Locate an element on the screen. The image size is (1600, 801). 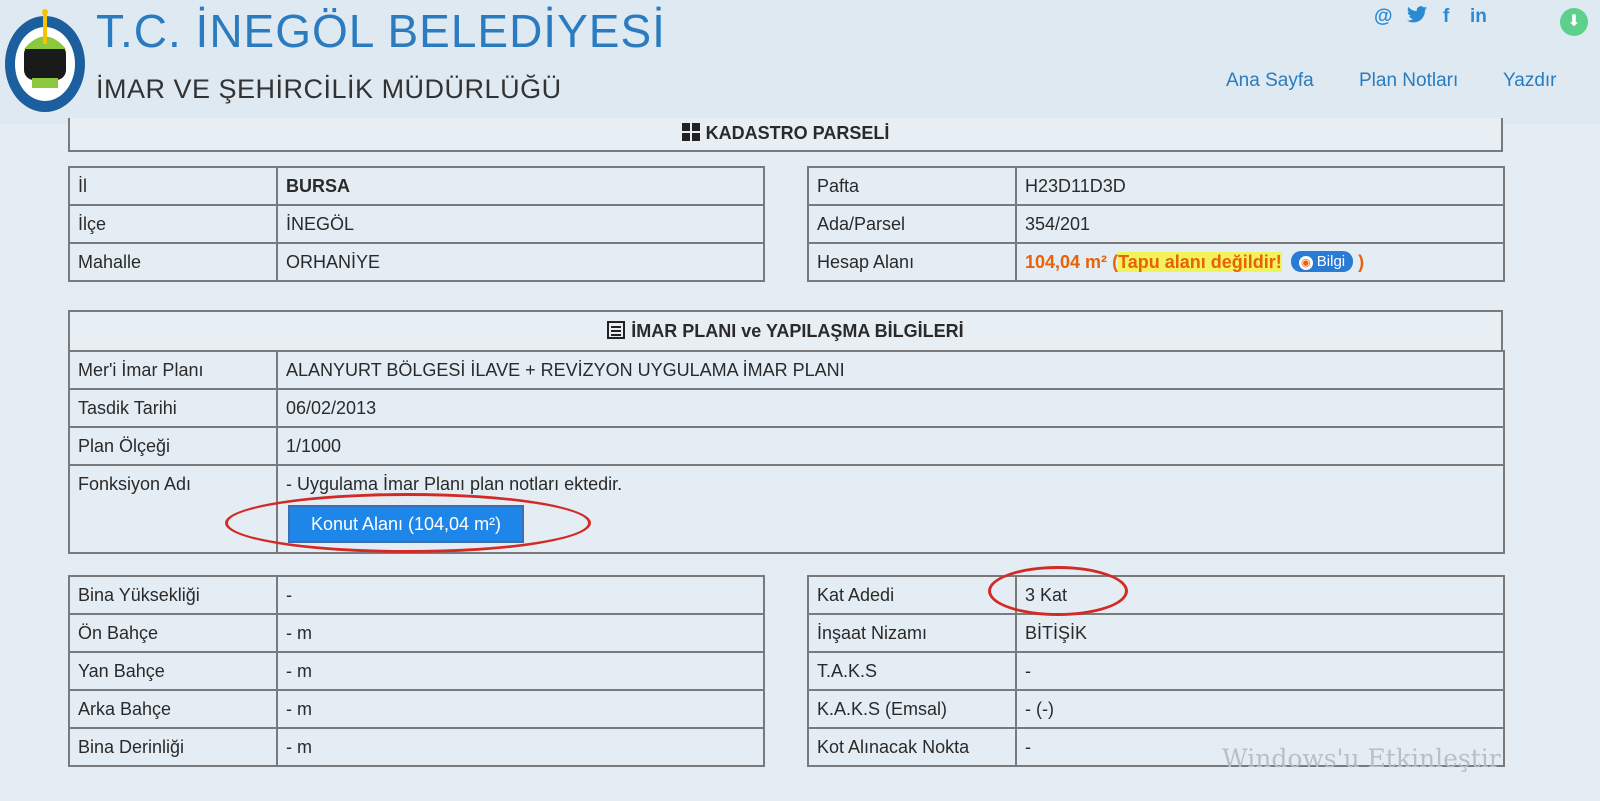
table-row: Bina Derinliği - m is located at coordinates (416, 747).